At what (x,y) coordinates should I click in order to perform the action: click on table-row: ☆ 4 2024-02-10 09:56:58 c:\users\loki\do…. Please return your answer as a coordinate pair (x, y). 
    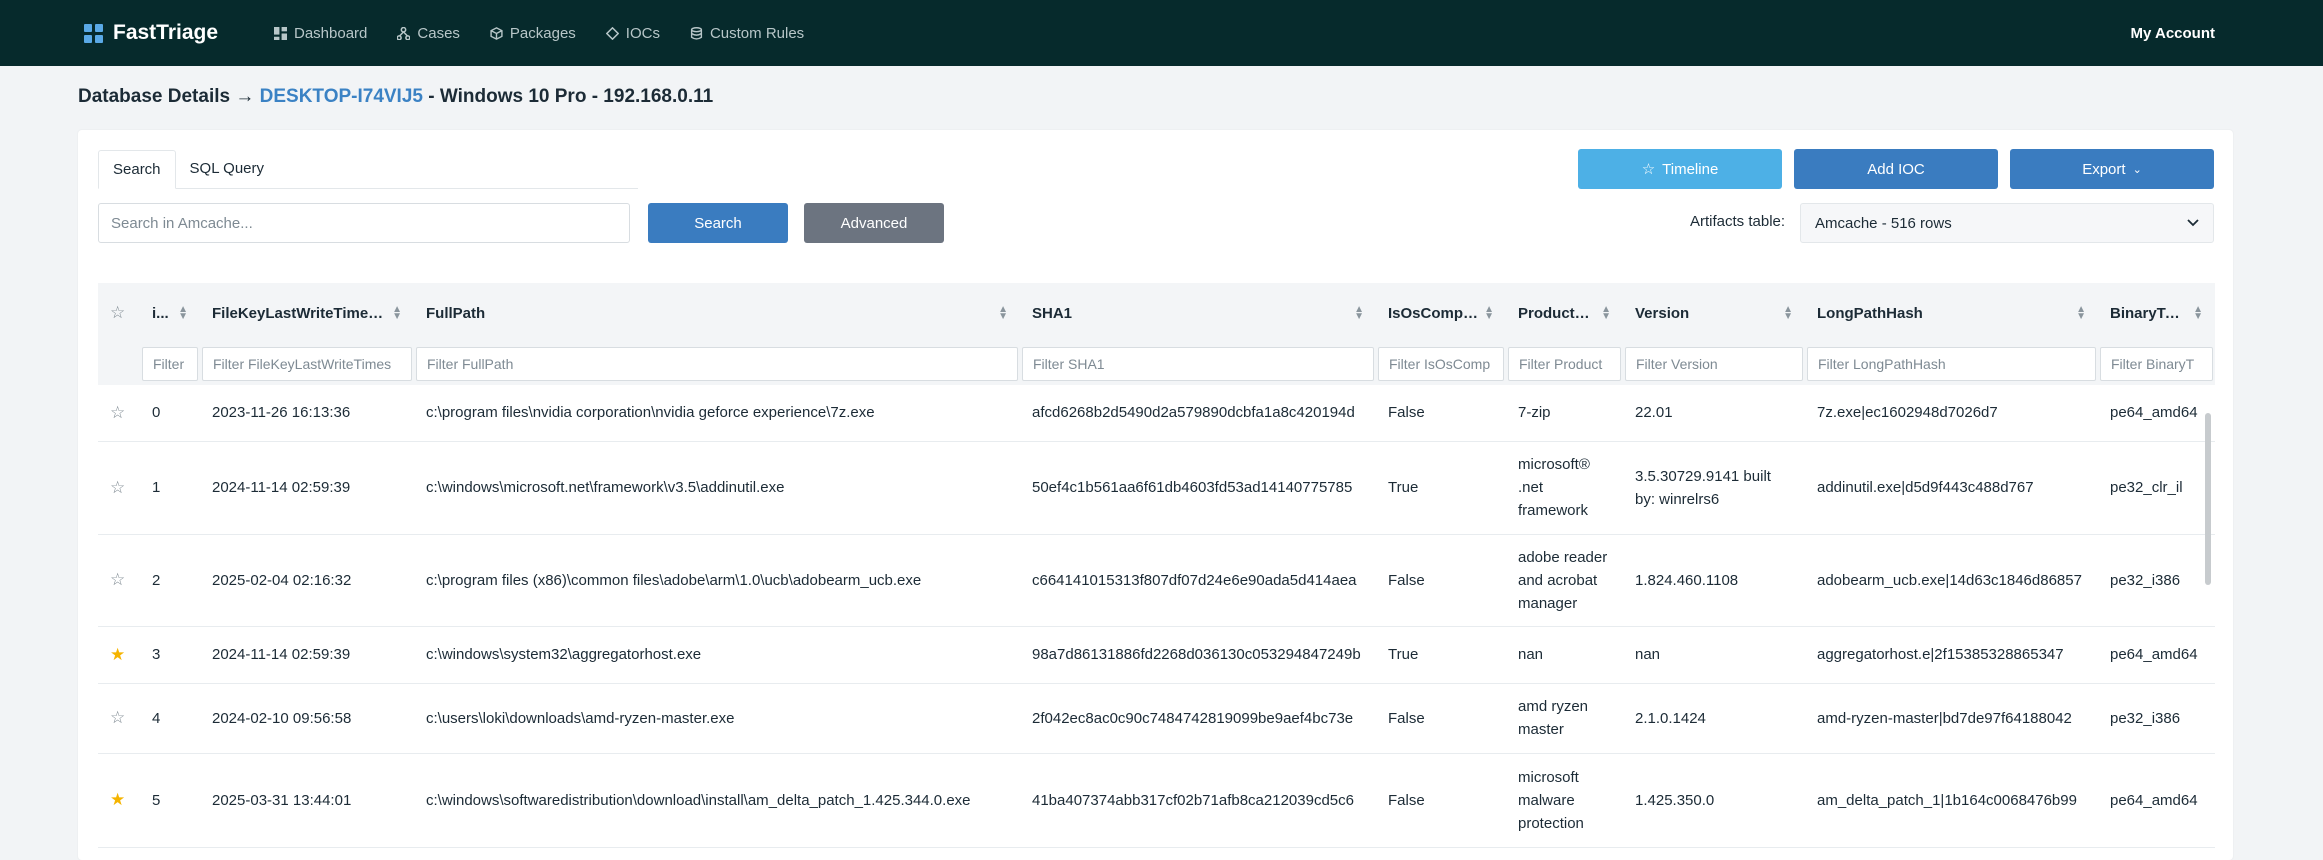
    Looking at the image, I should click on (1156, 718).